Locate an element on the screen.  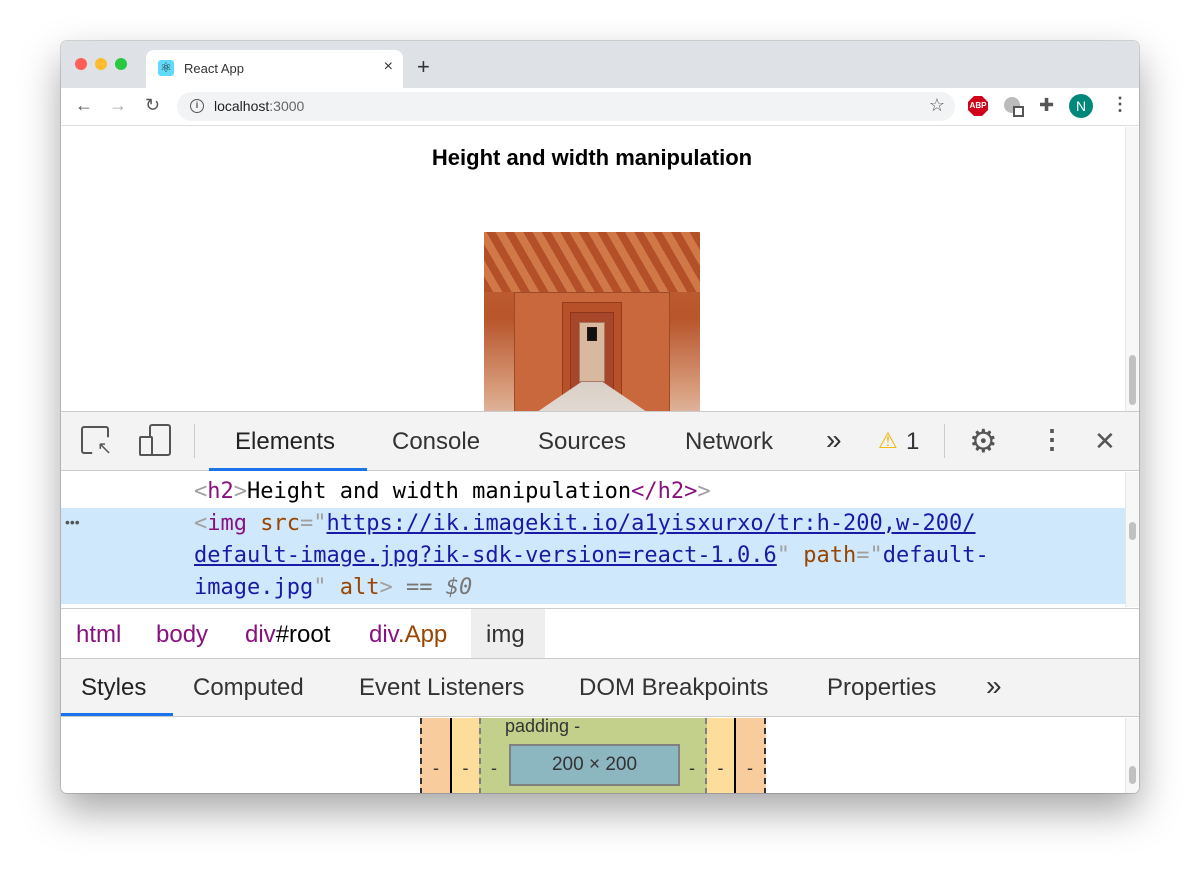
cursor-arrow-icon: ↖ is located at coordinates (105, 448).